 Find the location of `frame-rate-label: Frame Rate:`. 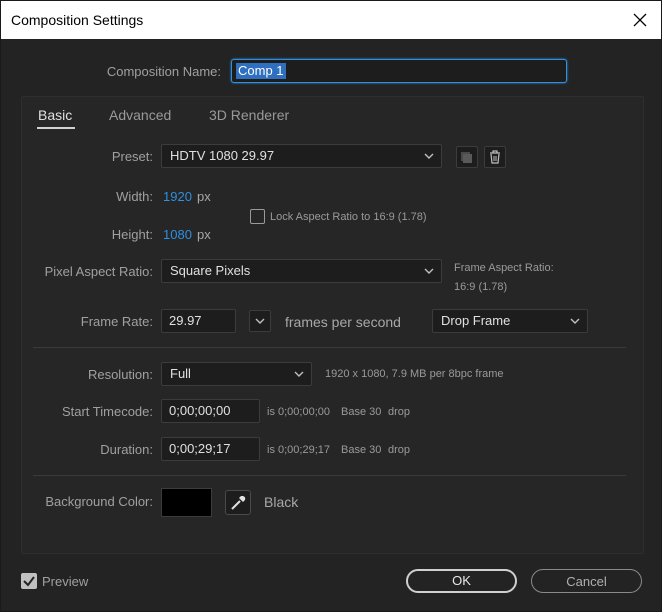

frame-rate-label: Frame Rate: is located at coordinates (116, 321).